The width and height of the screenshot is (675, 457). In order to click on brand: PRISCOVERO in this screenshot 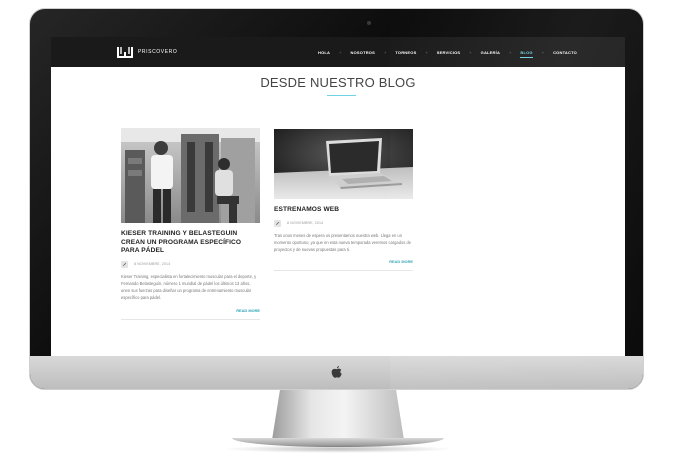, I will do `click(147, 52)`.